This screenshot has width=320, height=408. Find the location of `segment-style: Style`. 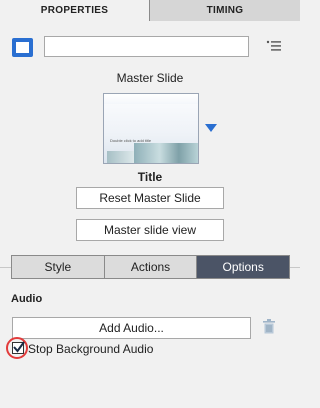

segment-style: Style is located at coordinates (58, 267).